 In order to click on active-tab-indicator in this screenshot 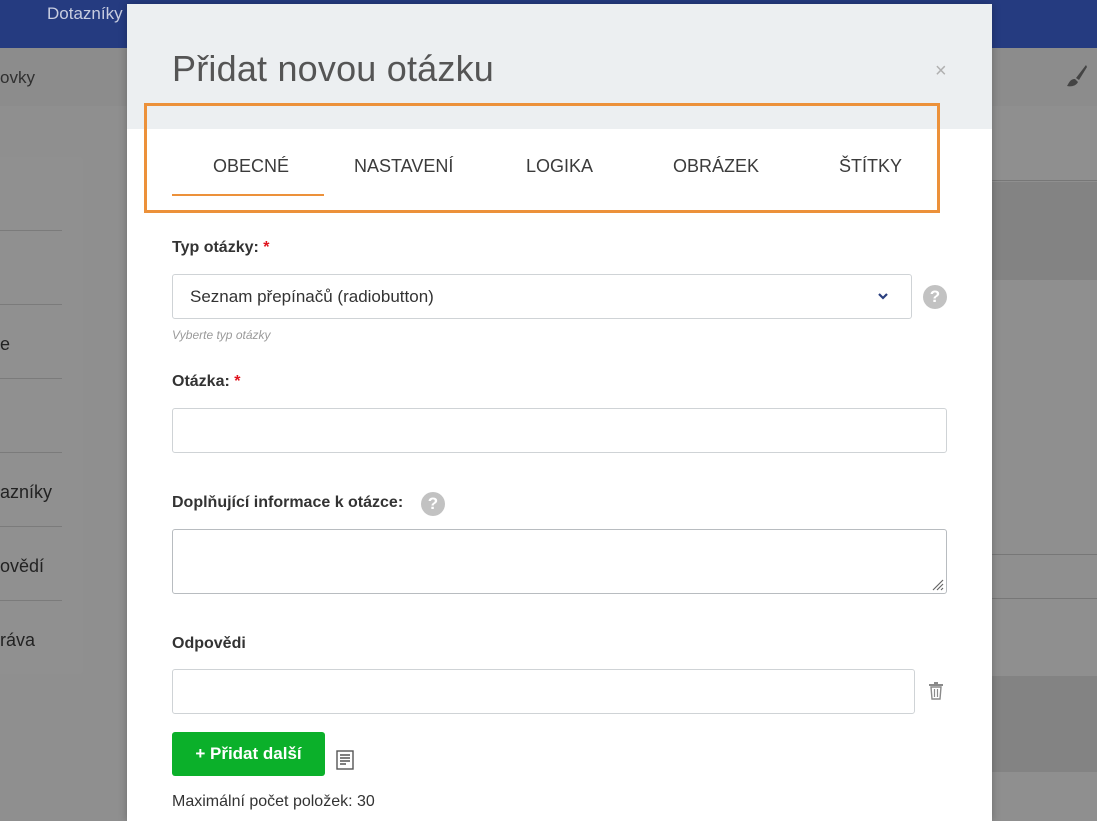, I will do `click(248, 195)`.